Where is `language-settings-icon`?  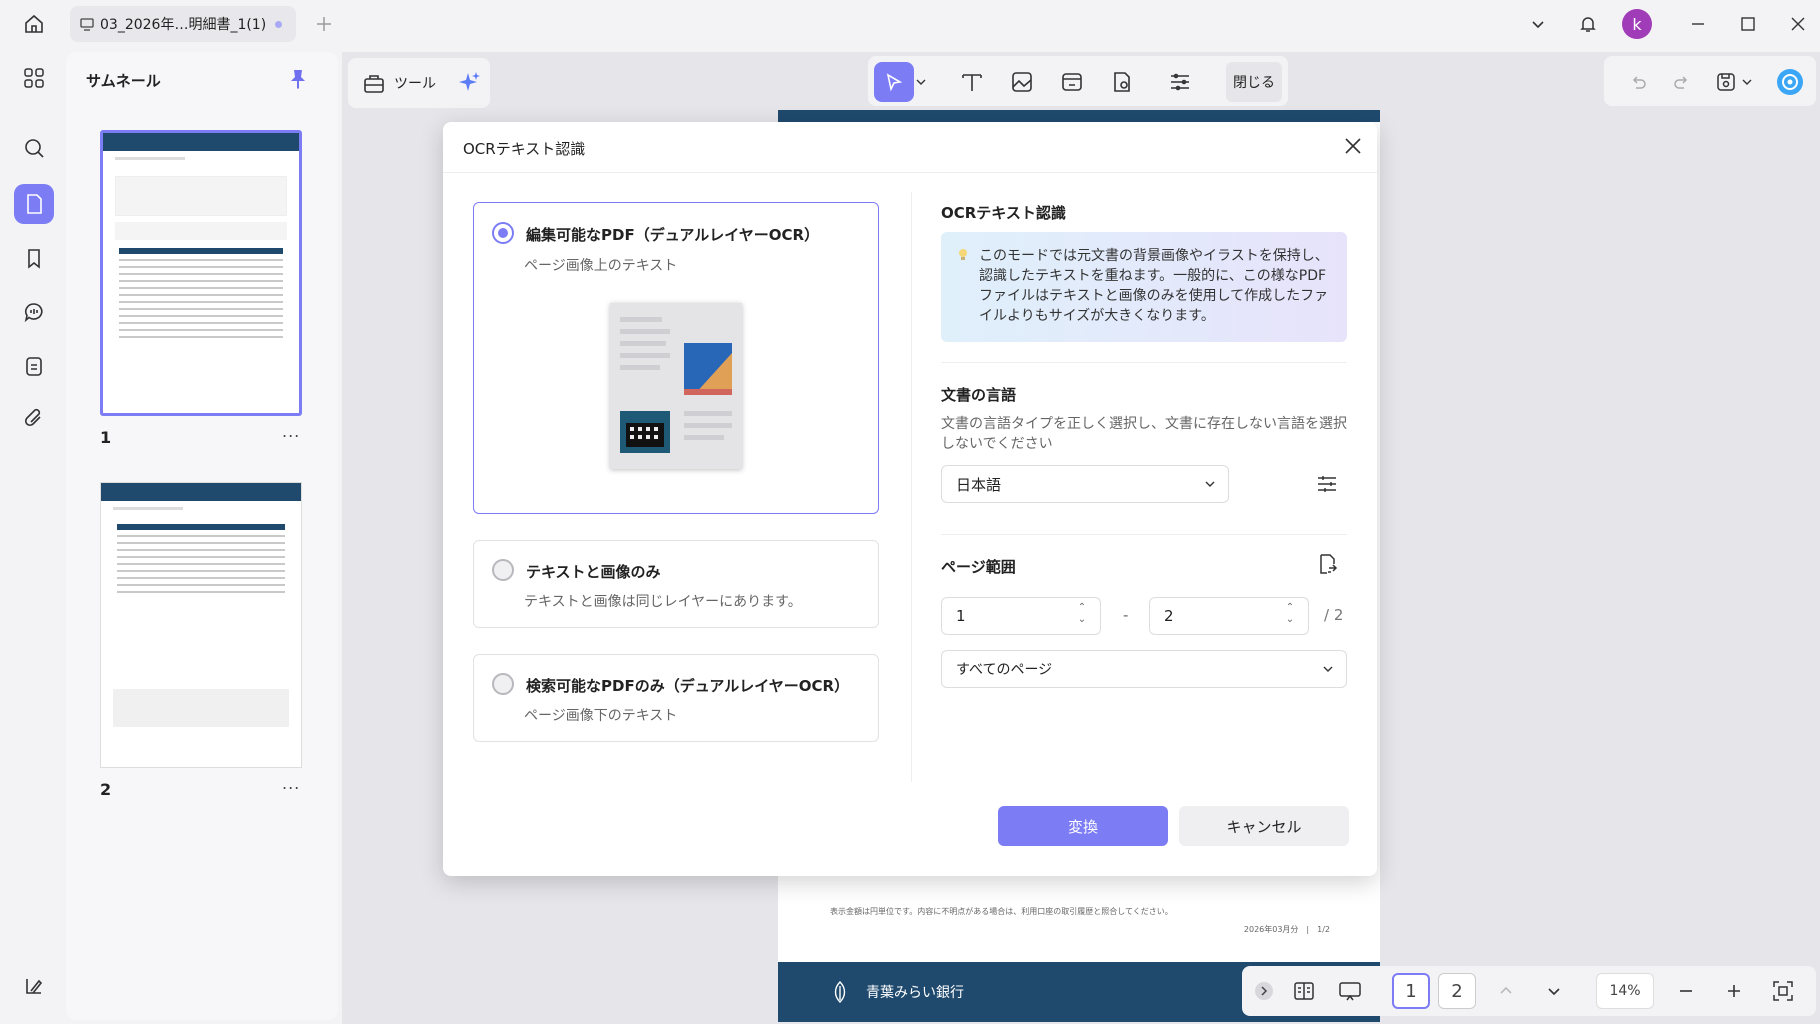
language-settings-icon is located at coordinates (1327, 484).